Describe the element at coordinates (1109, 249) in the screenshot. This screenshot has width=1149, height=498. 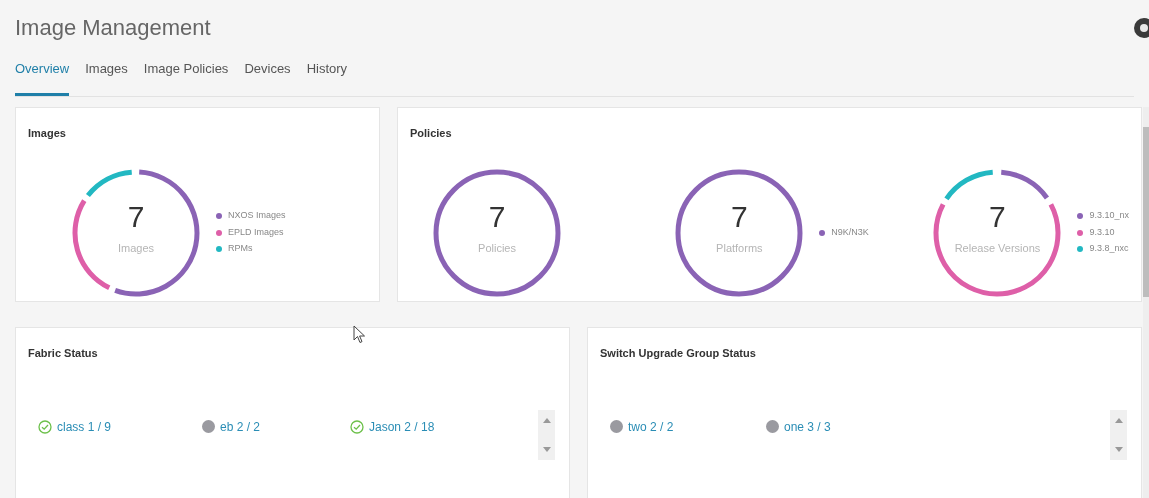
I see `legend-label: 9.3.8_nxc` at that location.